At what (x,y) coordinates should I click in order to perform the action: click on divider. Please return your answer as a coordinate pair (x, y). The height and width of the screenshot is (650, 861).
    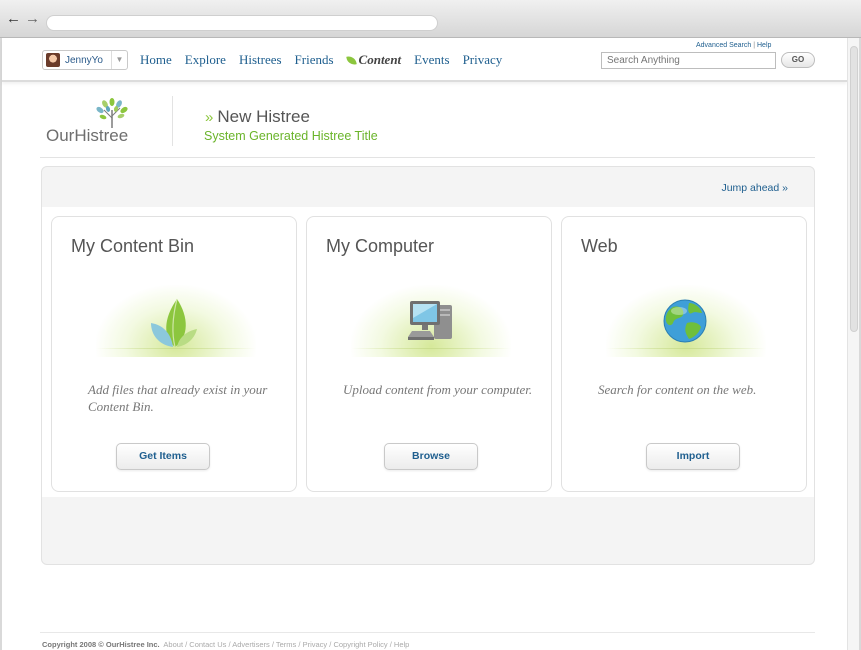
    Looking at the image, I should click on (427, 157).